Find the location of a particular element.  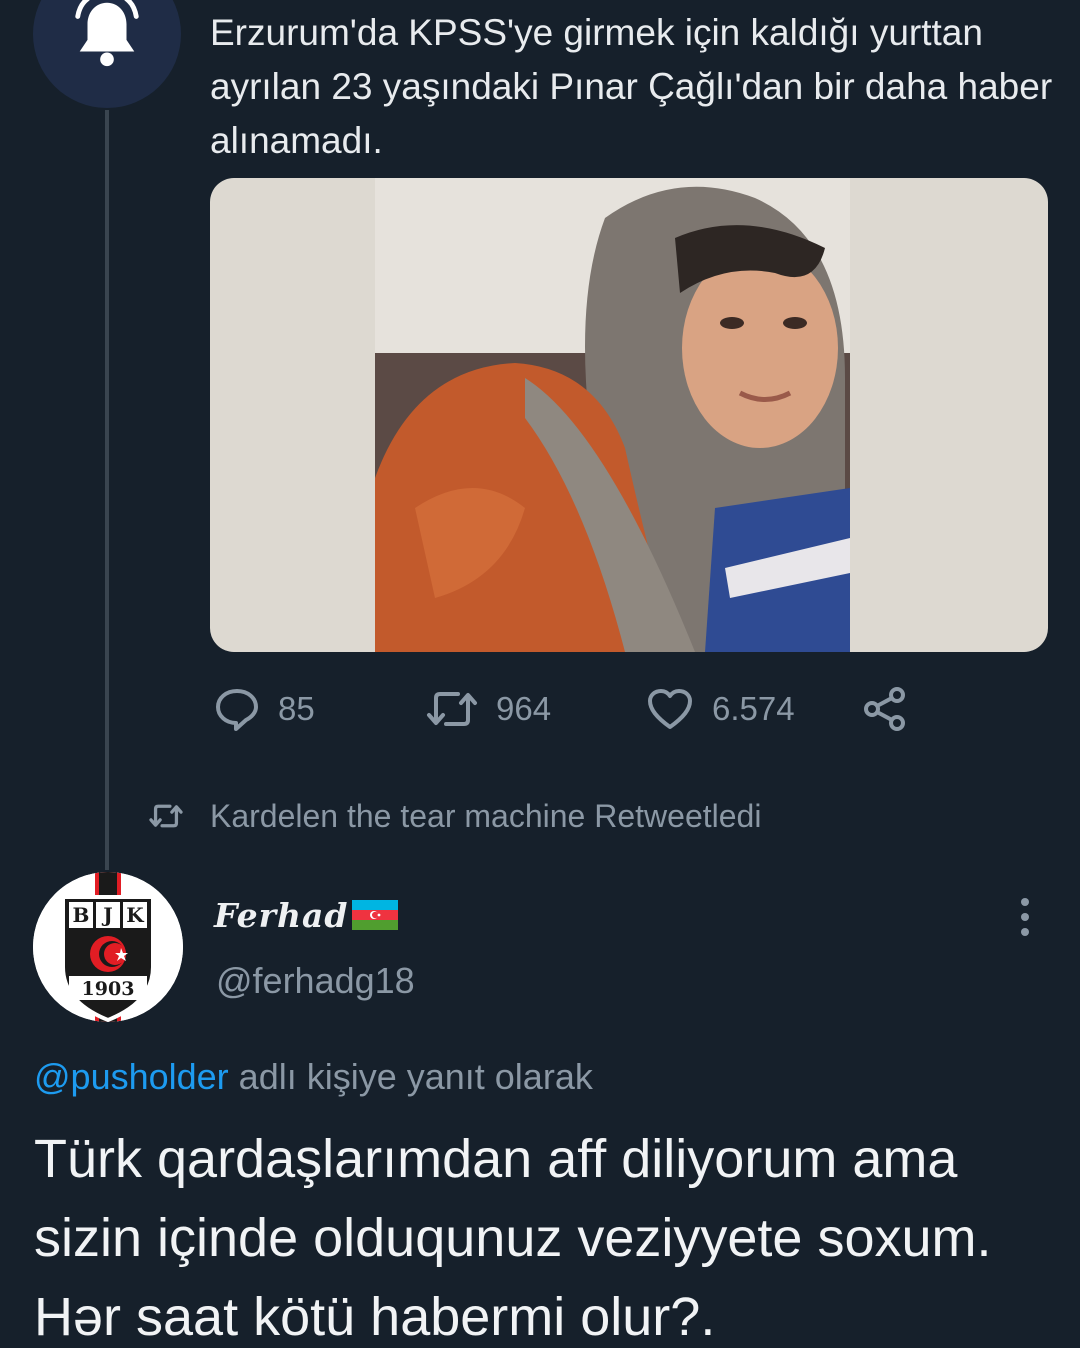

crest-letter-j: J is located at coordinates (106, 915).